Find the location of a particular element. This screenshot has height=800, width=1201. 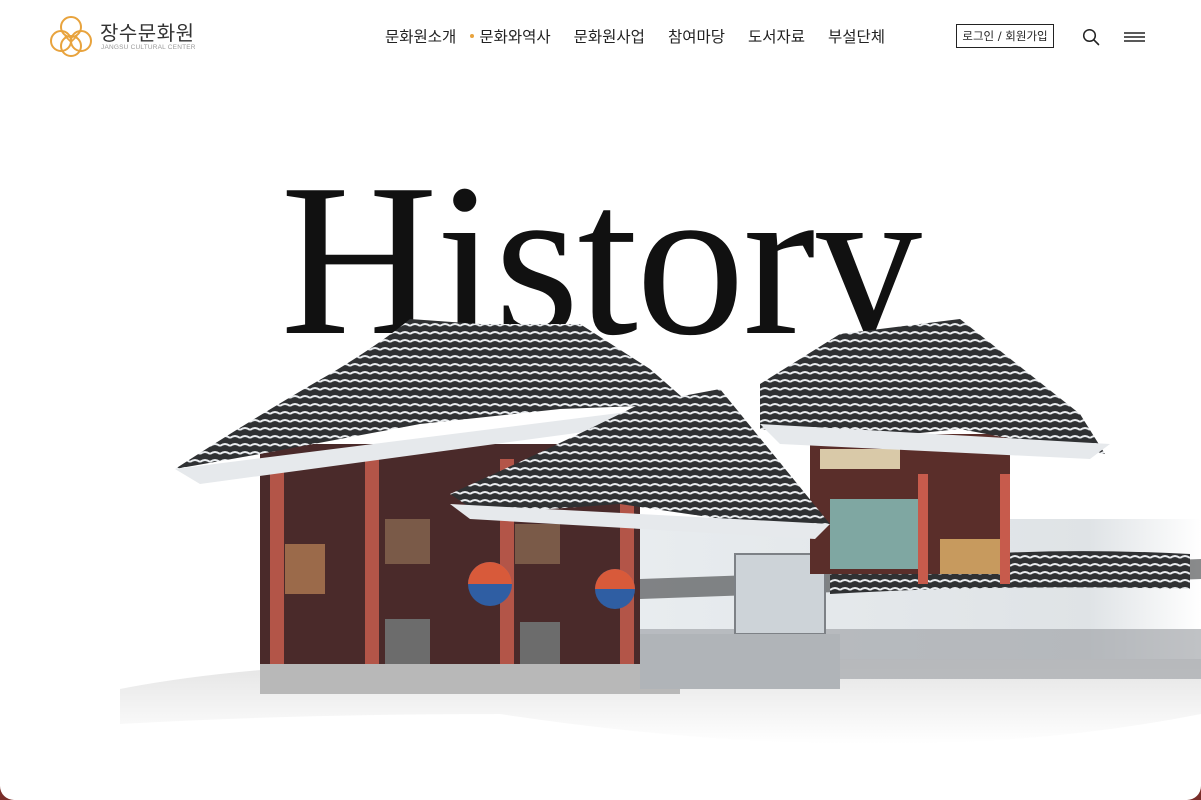

nav-item-affiliates: 부설단체 is located at coordinates (856, 38).